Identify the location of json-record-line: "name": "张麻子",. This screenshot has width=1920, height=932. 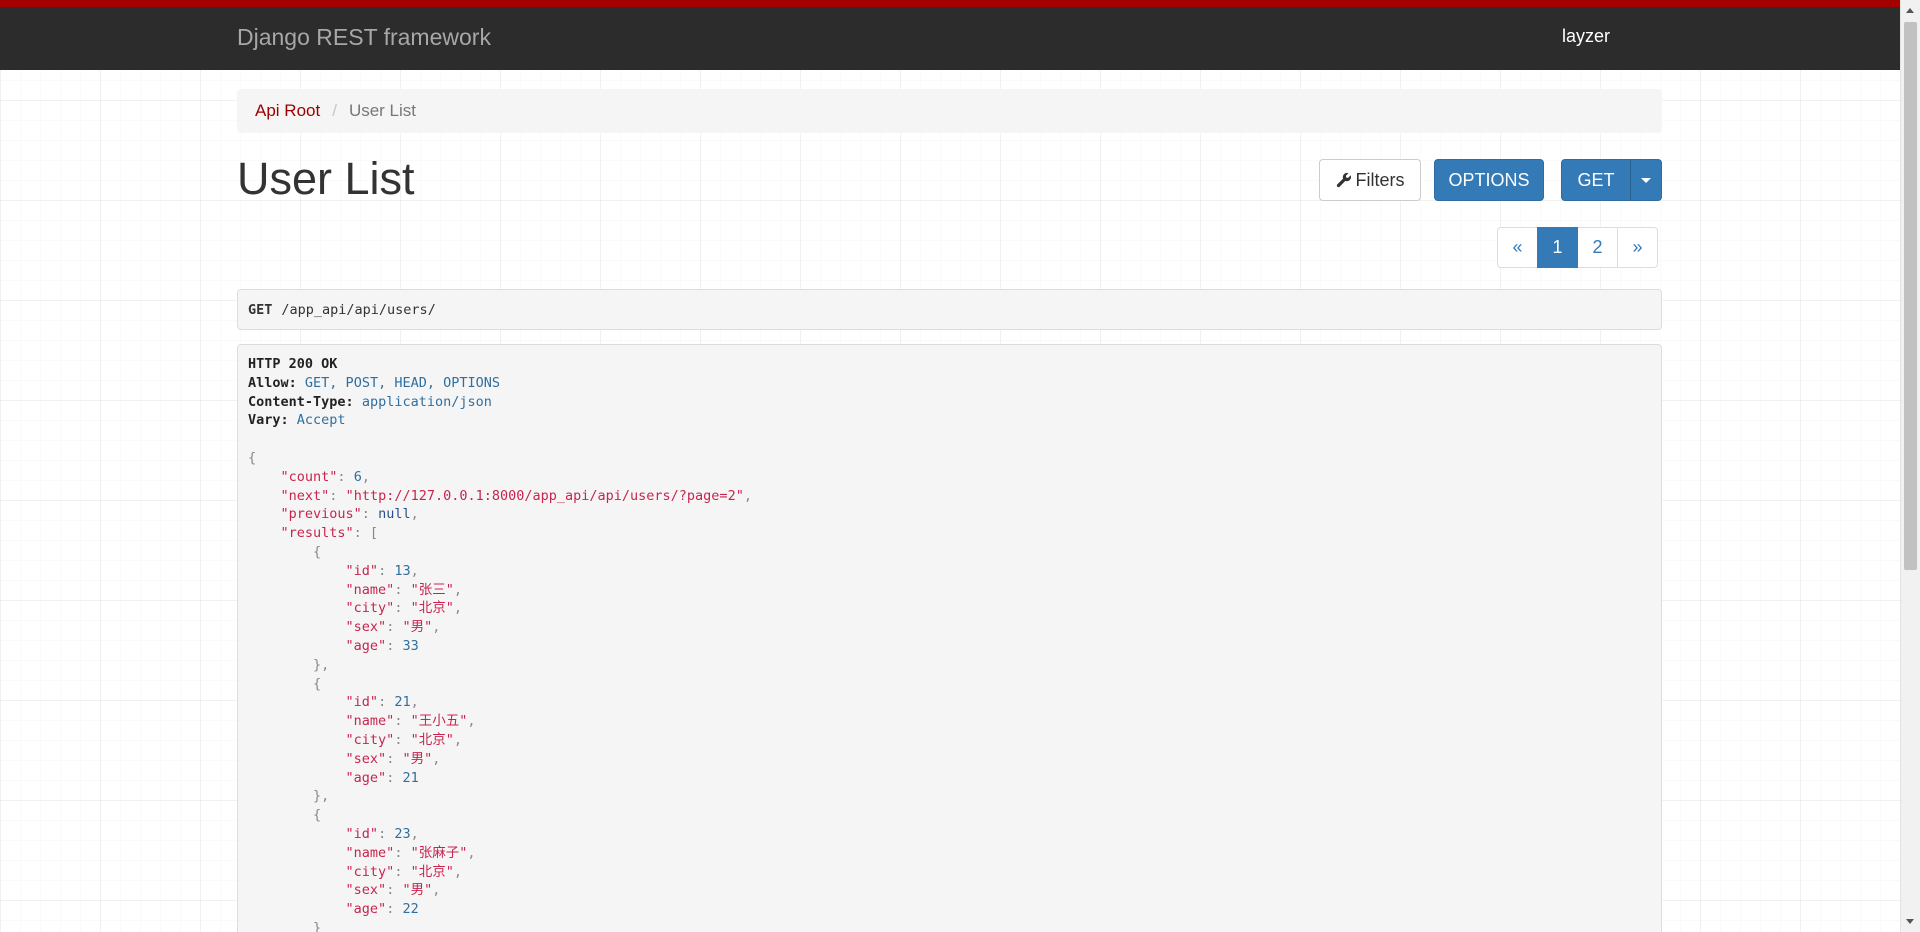
(410, 852).